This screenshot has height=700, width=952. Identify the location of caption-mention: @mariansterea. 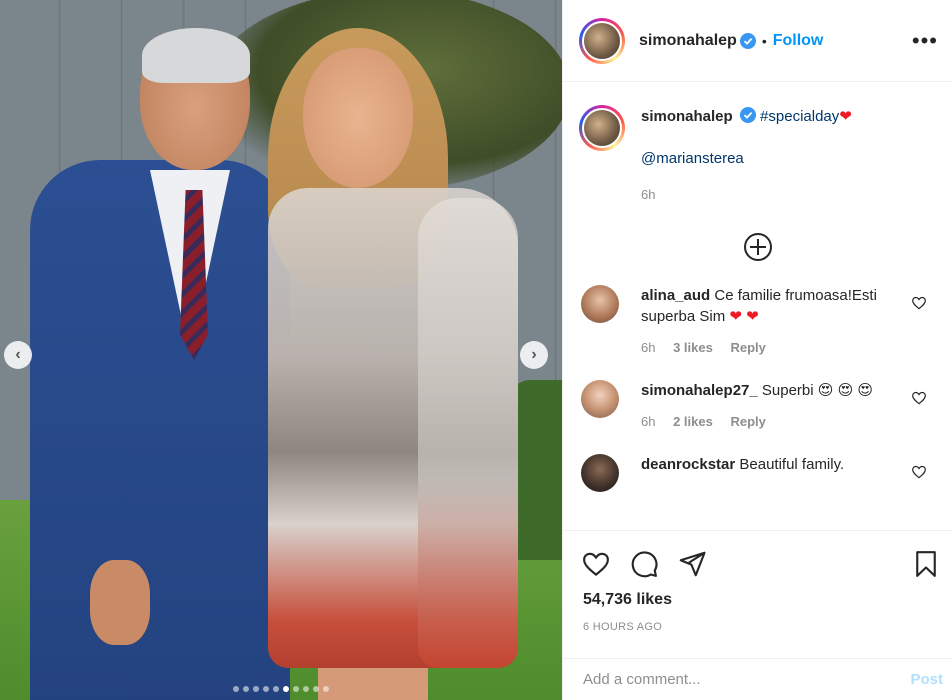
(692, 158).